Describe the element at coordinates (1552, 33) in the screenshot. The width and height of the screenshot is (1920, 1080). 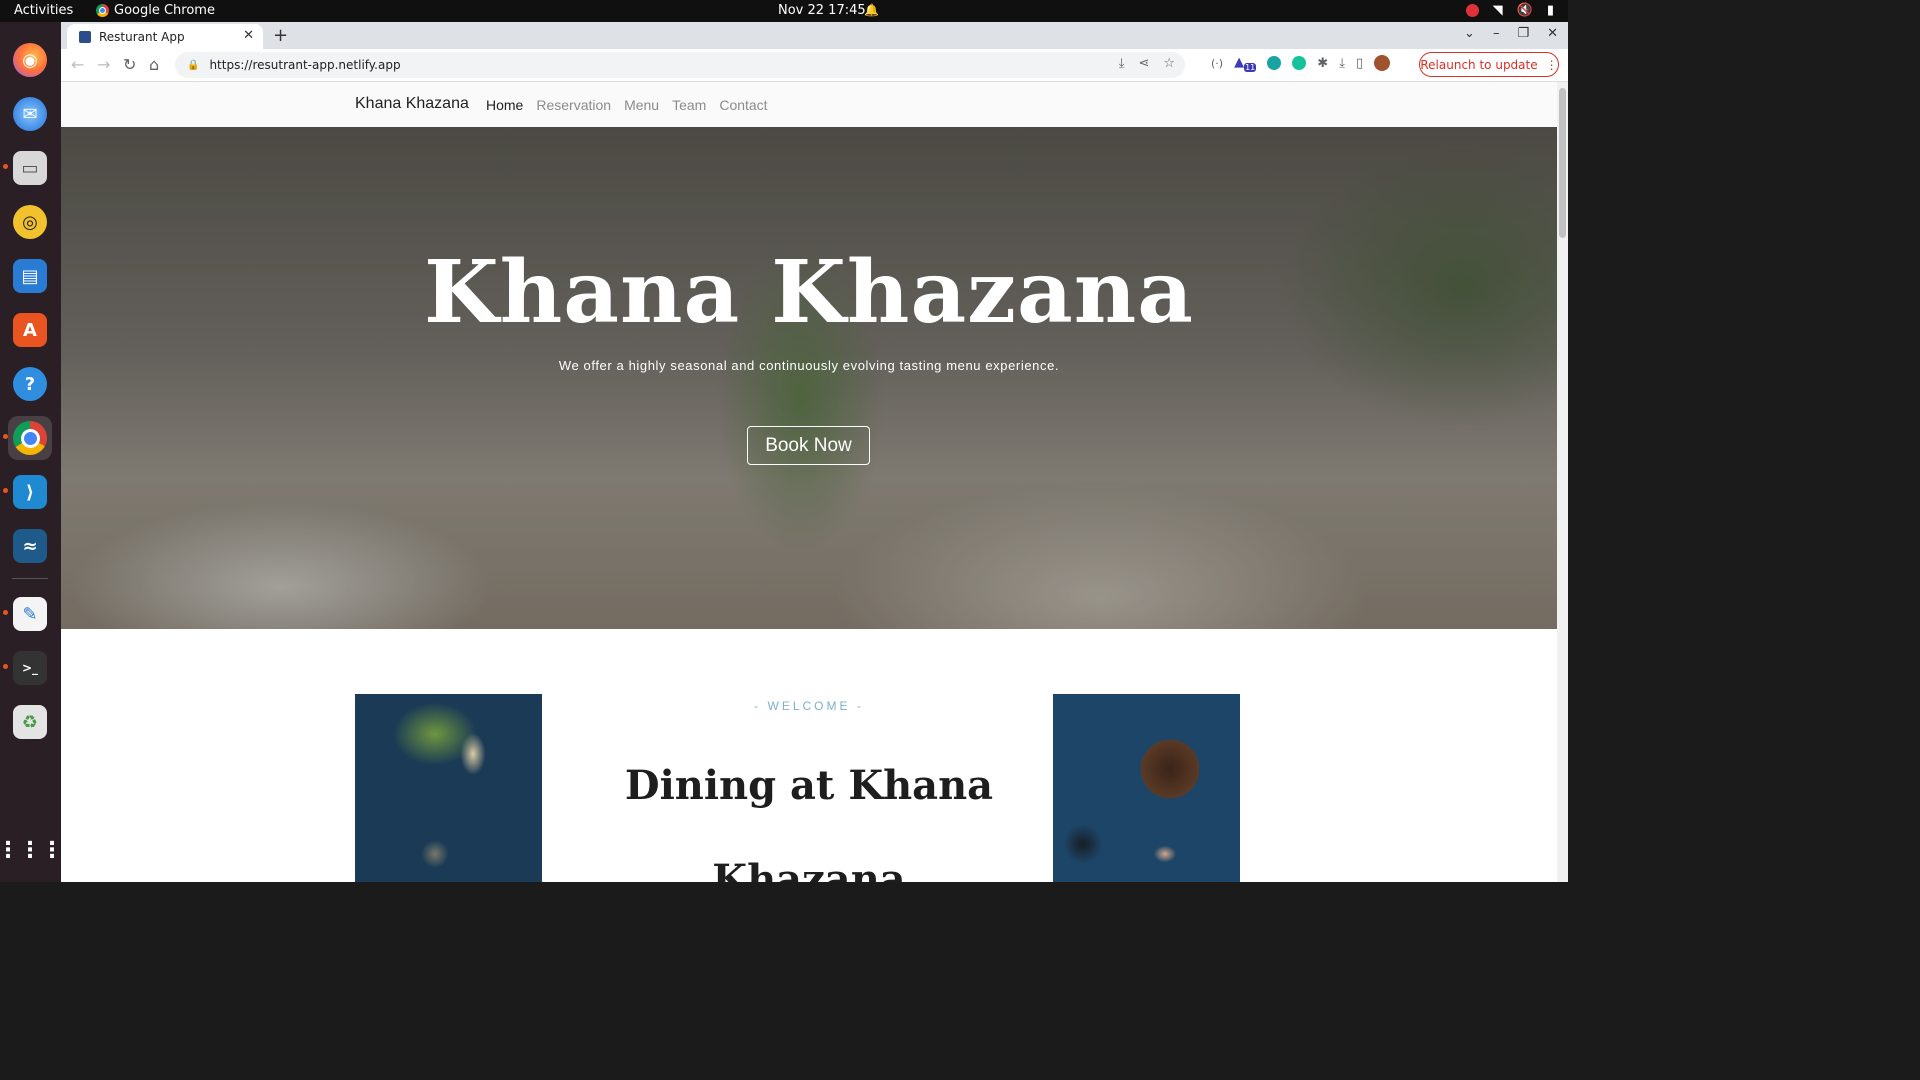
I see `close-window-icon: ✕` at that location.